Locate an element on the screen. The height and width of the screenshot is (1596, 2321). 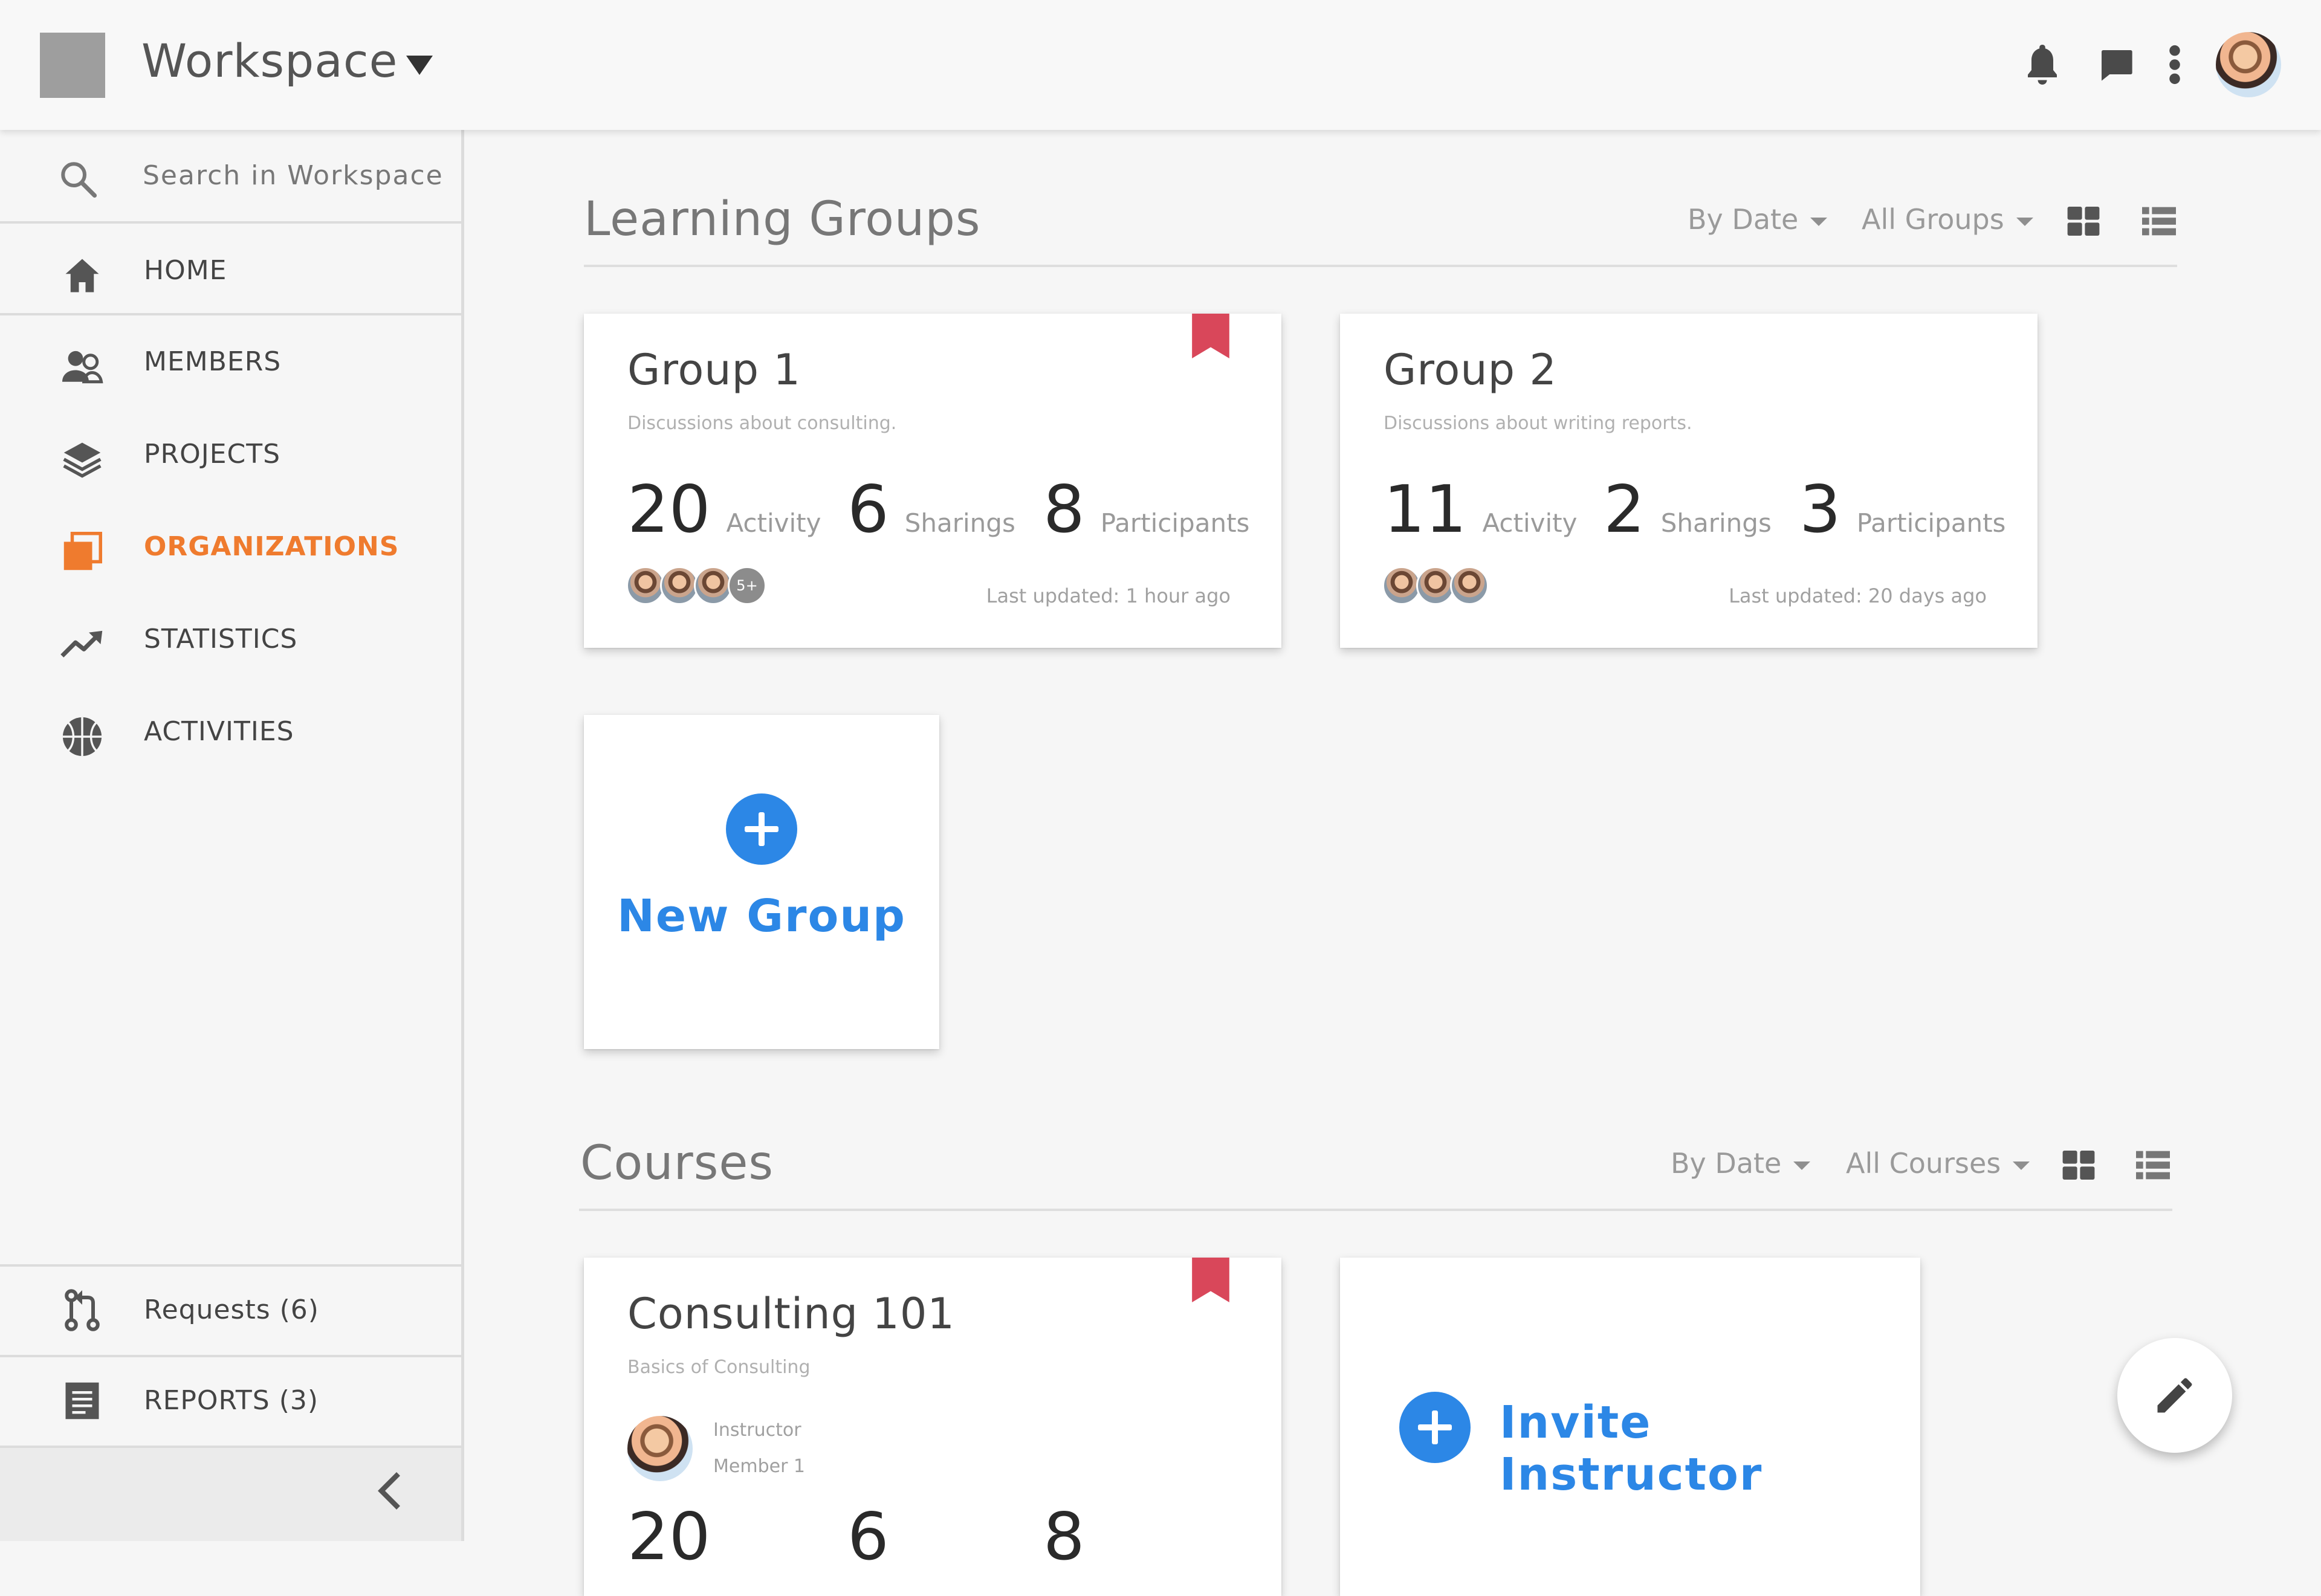
course-description: Basics of Consulting is located at coordinates (719, 1367).